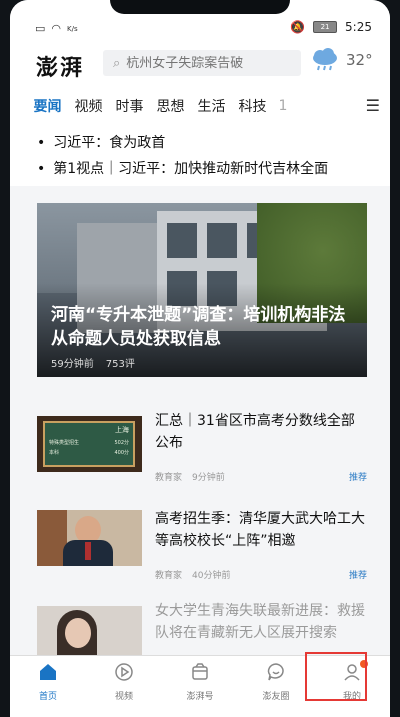  What do you see at coordinates (325, 27) in the screenshot?
I see `battery-icon: 21` at bounding box center [325, 27].